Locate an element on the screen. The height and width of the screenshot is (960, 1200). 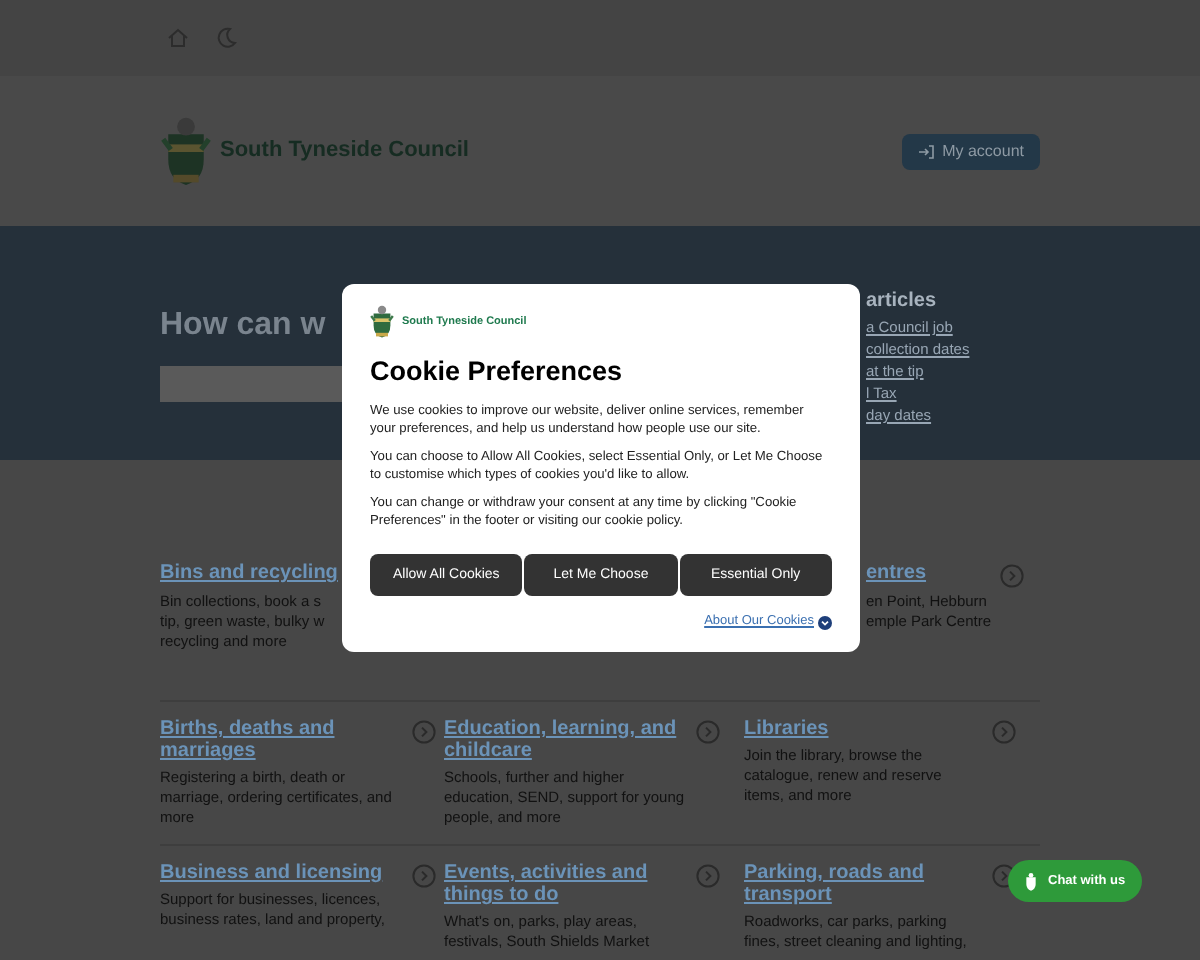
service-link: Libraries is located at coordinates (786, 729).